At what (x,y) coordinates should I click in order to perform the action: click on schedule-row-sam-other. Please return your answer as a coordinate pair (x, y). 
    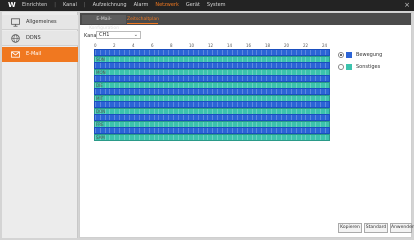
    Looking at the image, I should click on (212, 137).